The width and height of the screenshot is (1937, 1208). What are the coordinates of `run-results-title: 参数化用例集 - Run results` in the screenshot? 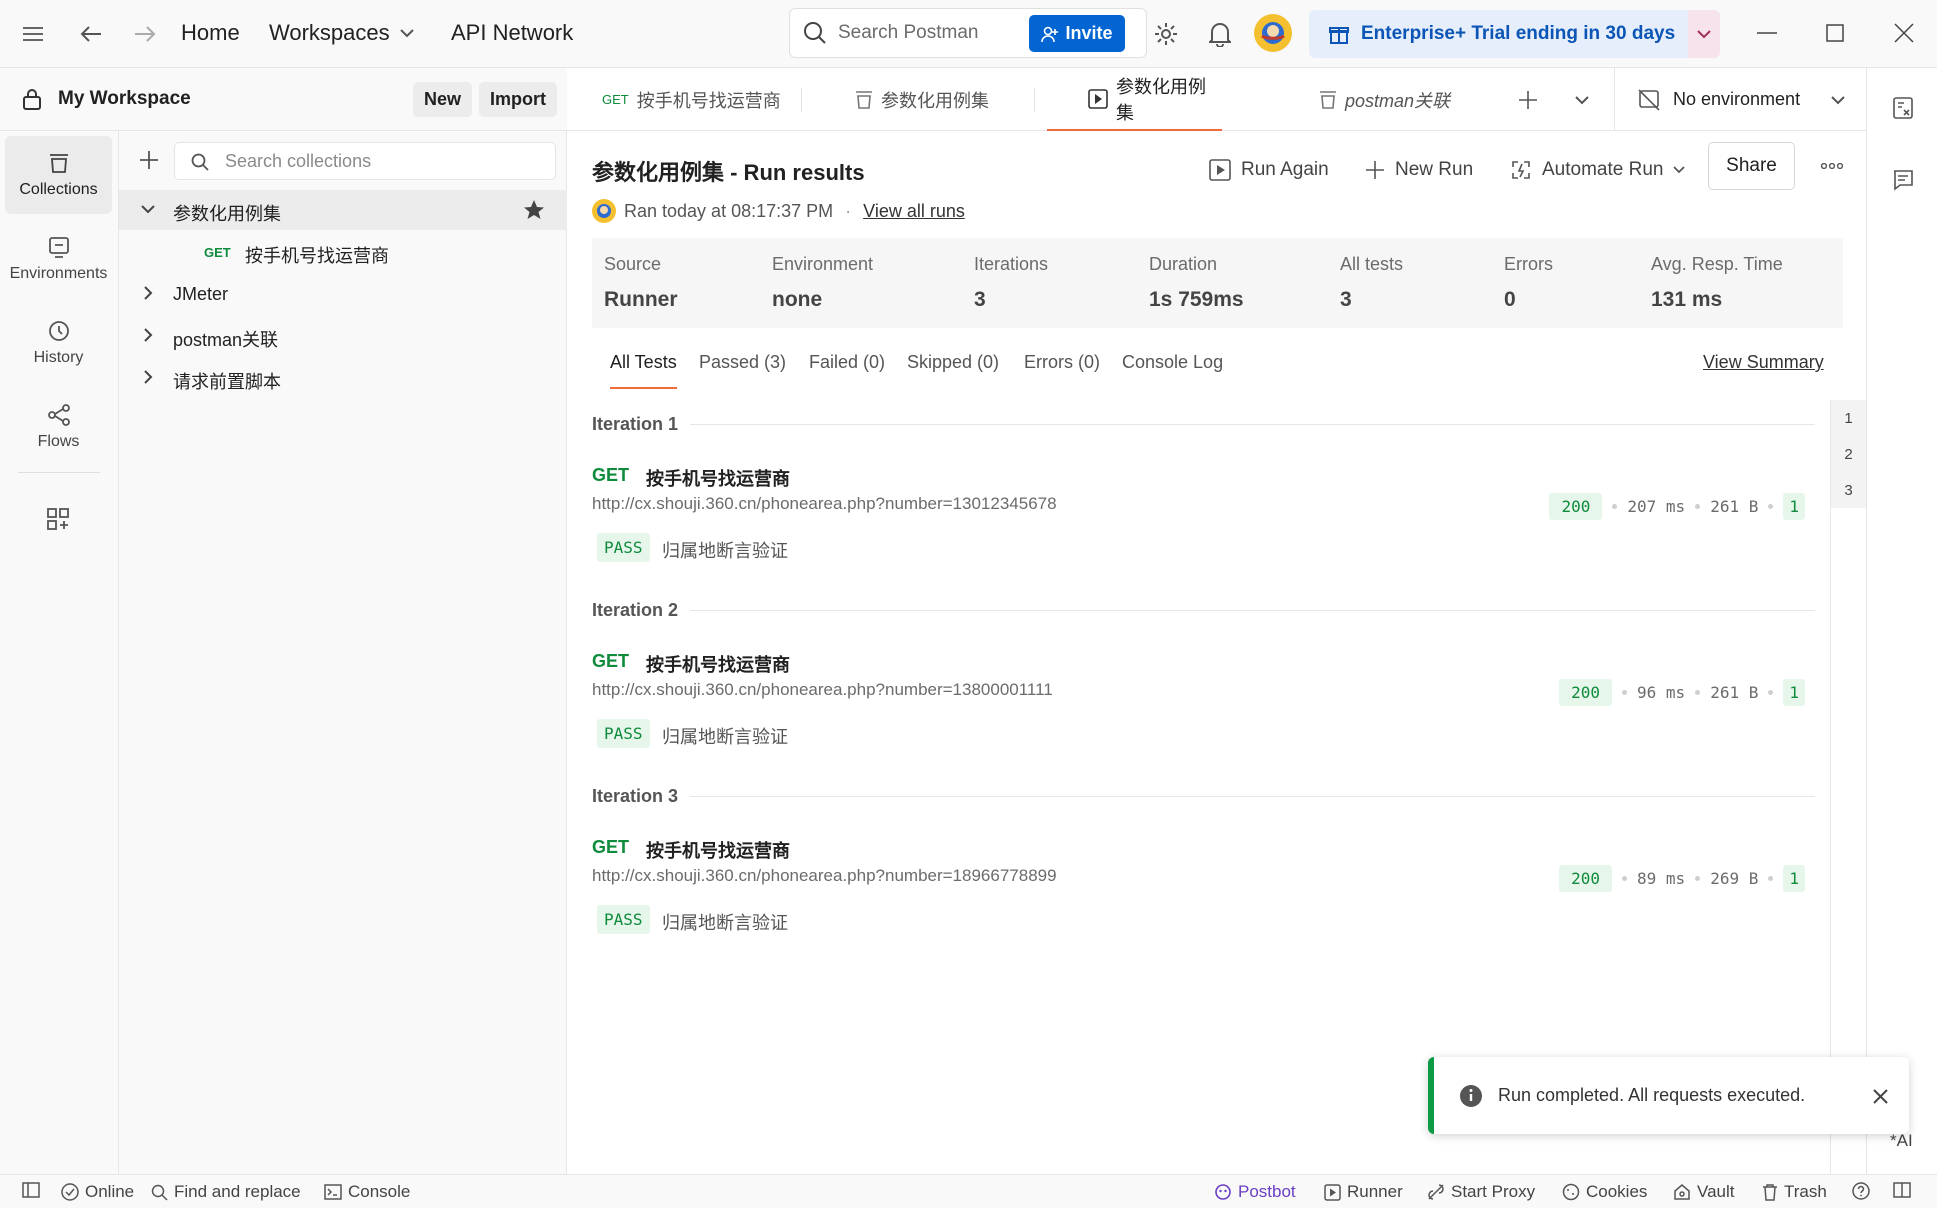 It's located at (728, 172).